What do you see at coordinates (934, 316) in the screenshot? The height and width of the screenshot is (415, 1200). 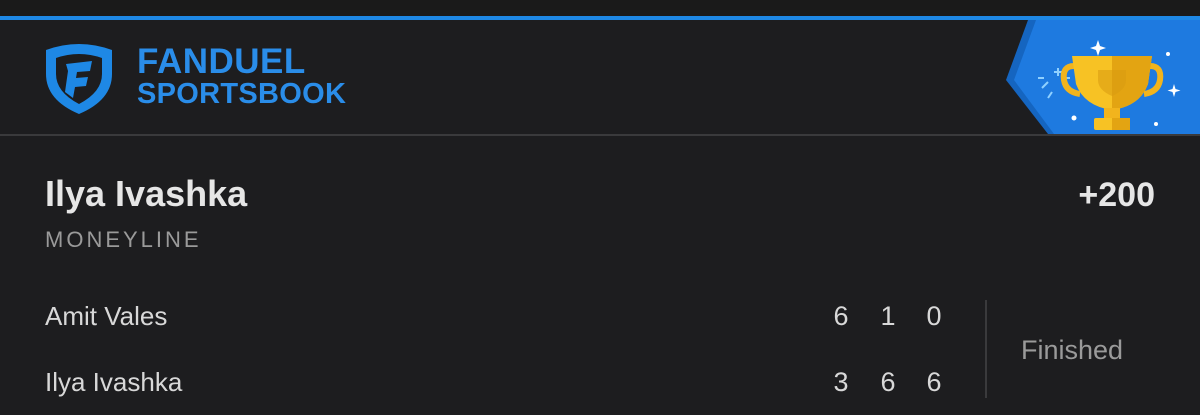 I see `set-score: 0` at bounding box center [934, 316].